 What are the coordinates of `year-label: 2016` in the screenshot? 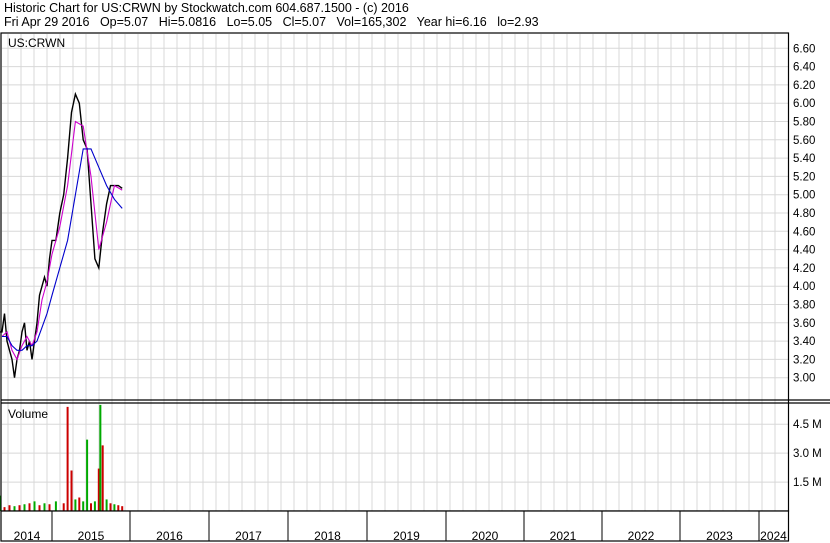 It's located at (169, 536).